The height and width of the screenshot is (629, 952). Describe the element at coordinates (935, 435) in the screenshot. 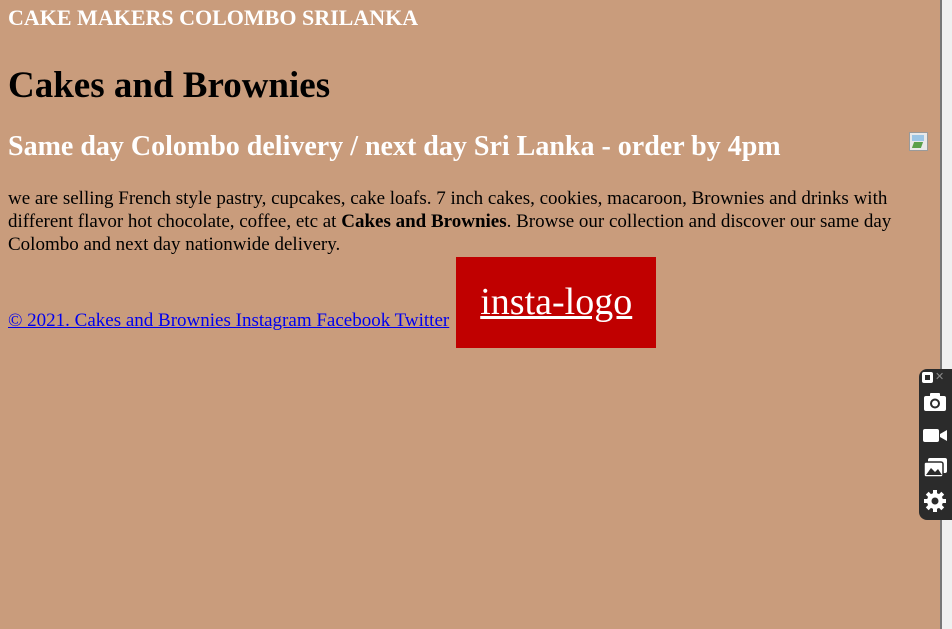

I see `video-icon` at that location.